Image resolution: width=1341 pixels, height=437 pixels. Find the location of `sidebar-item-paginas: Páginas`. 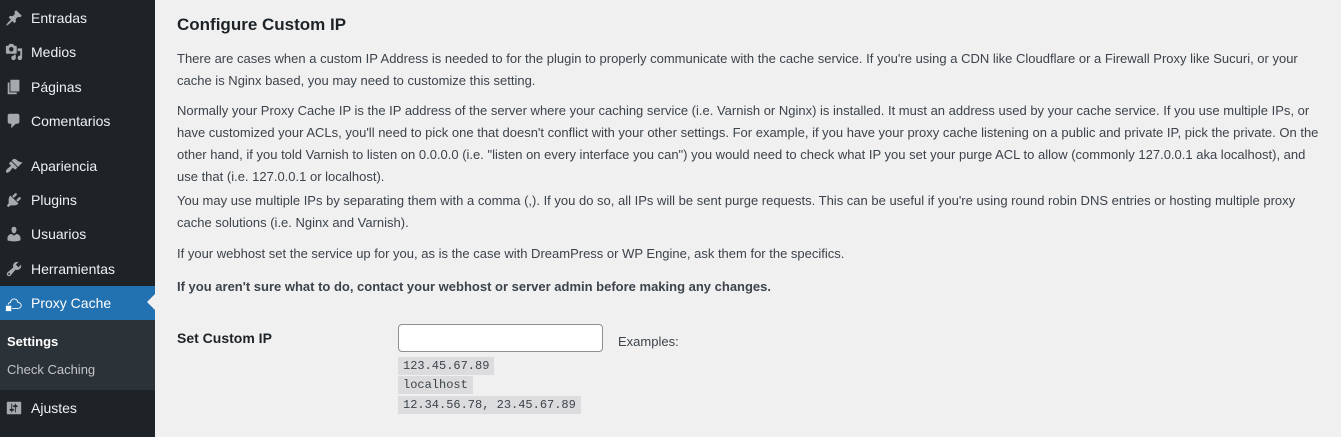

sidebar-item-paginas: Páginas is located at coordinates (77, 87).